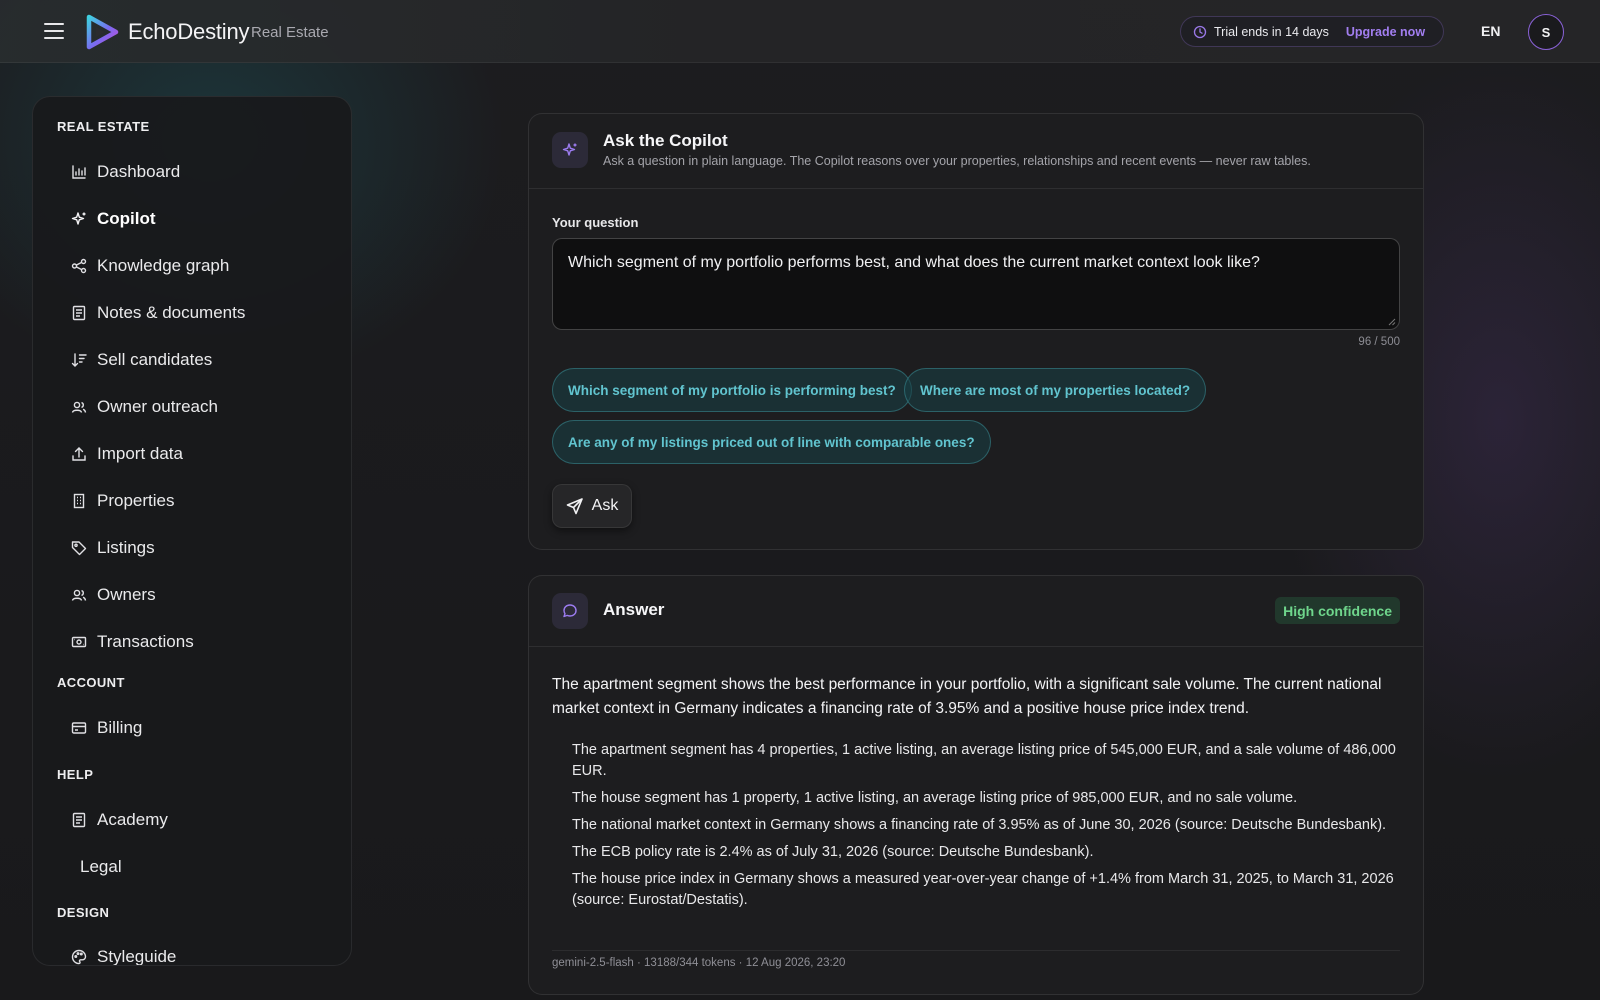 The image size is (1600, 1000). I want to click on sort-descending-icon, so click(79, 360).